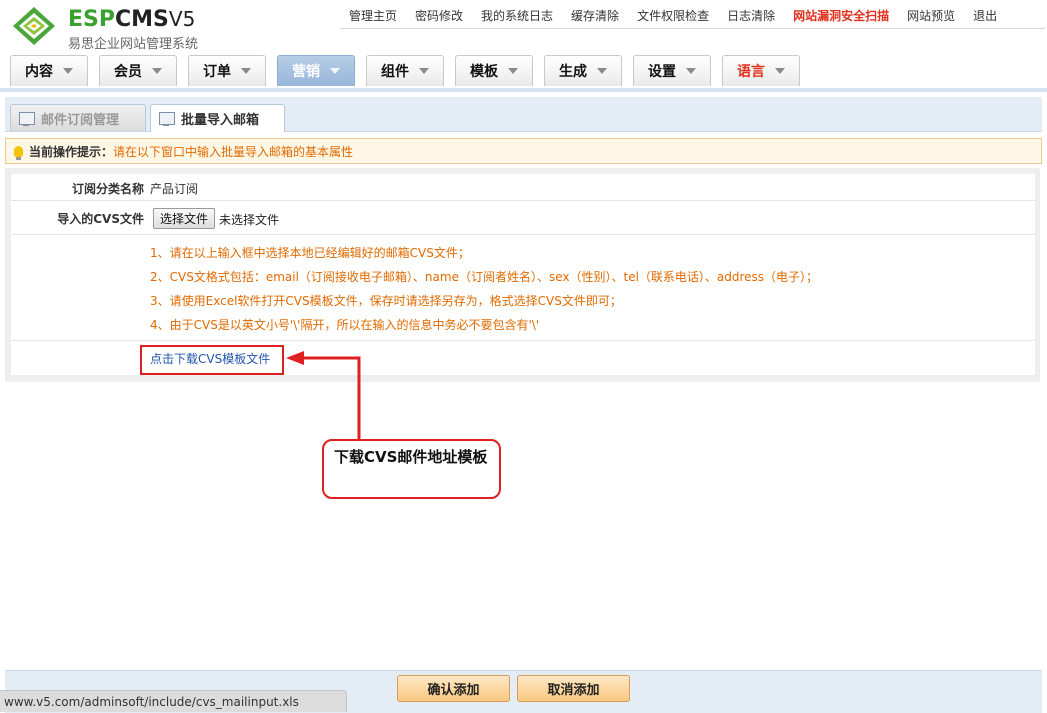  I want to click on annotation-callout: 下载CVS邮件地址模板, so click(411, 469).